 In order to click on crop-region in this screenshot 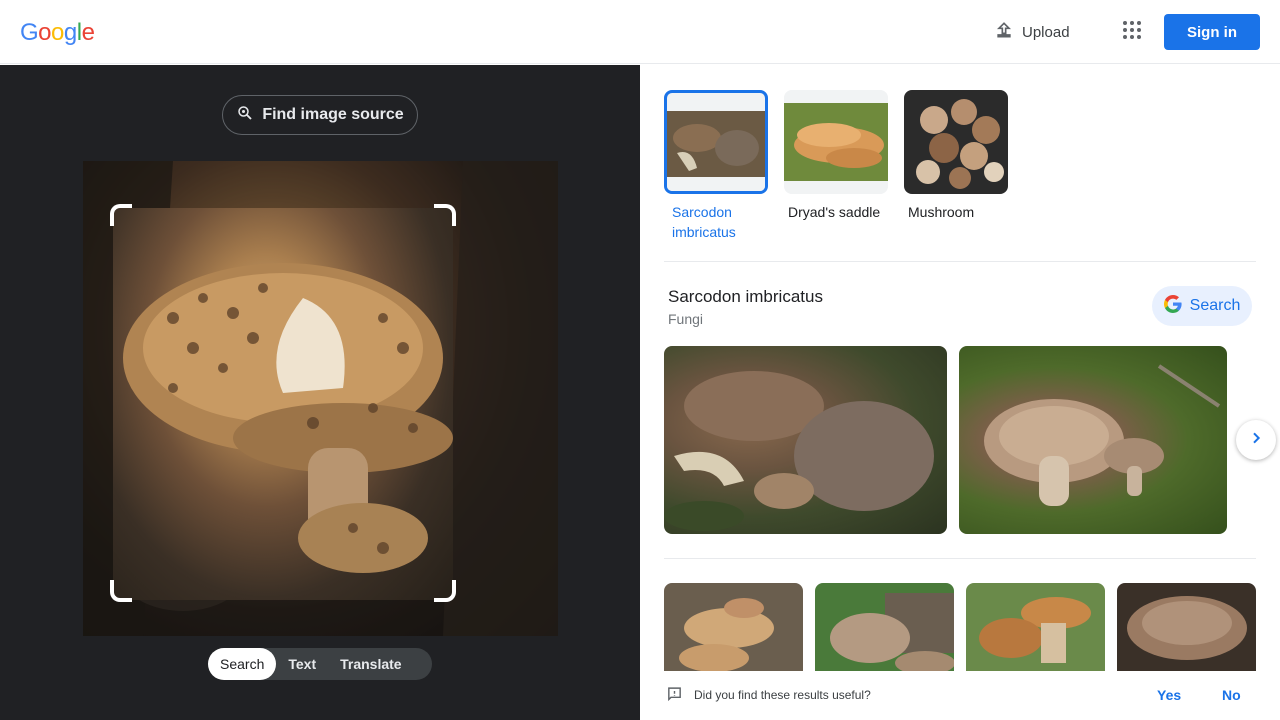, I will do `click(283, 404)`.